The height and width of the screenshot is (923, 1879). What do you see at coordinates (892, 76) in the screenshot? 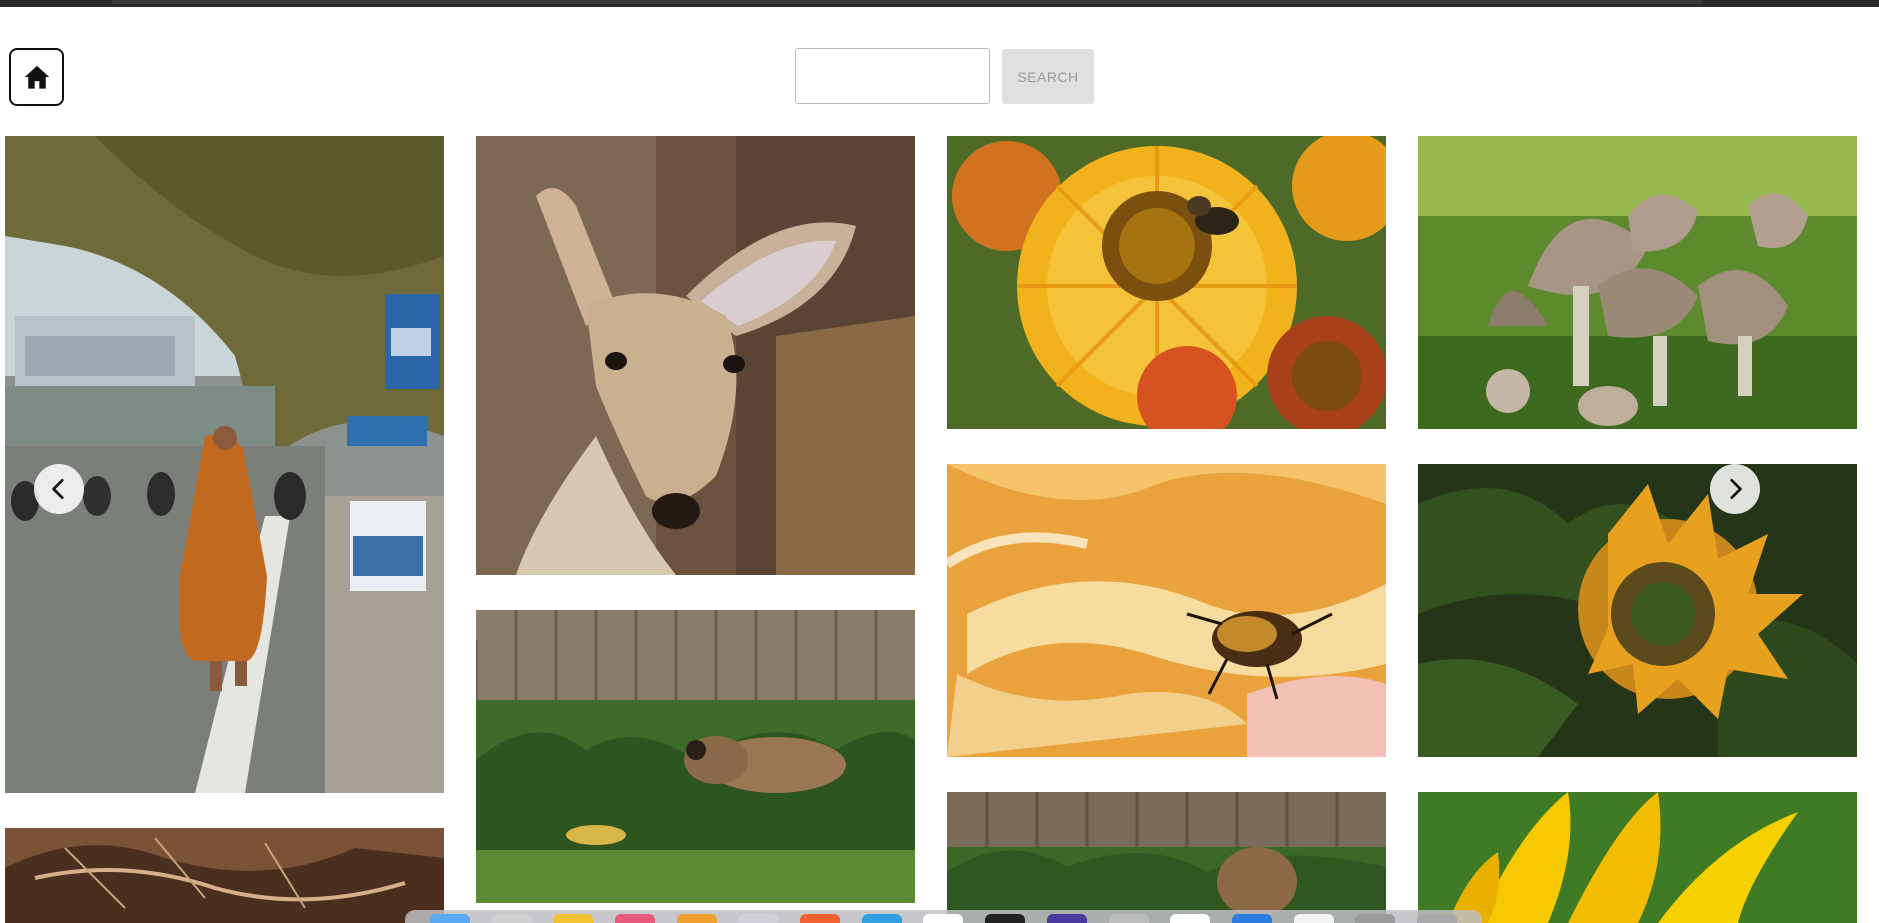
I see `search-input` at bounding box center [892, 76].